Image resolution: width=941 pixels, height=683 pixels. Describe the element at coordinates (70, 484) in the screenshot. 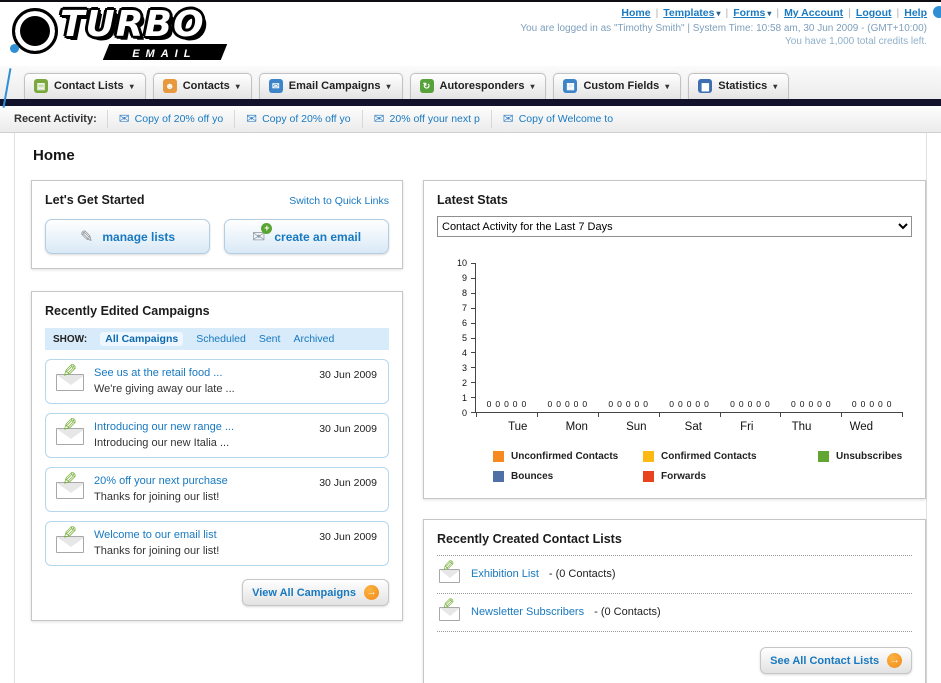

I see `campaign-edit-icon: ✎` at that location.